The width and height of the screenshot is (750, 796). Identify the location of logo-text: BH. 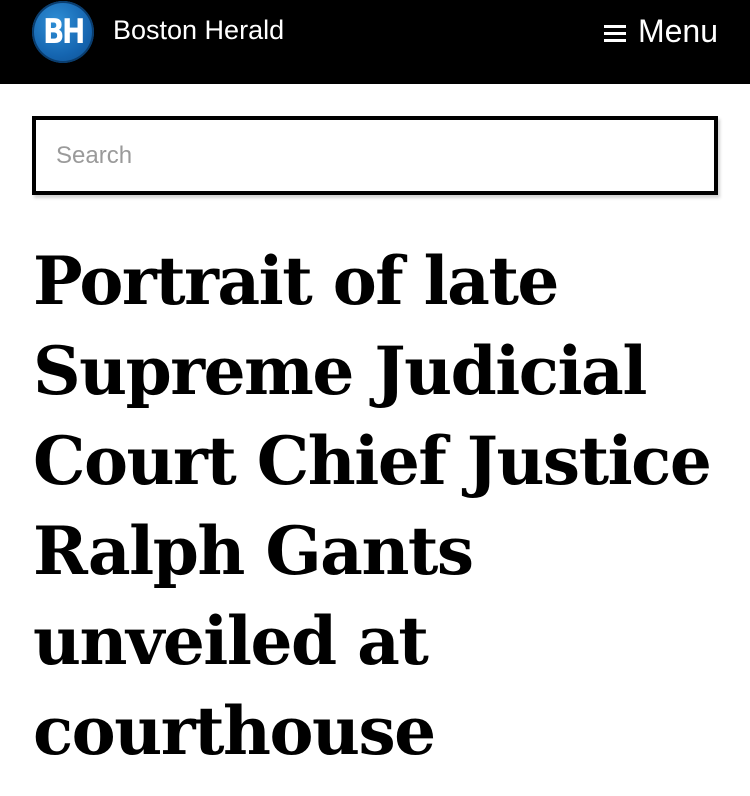
(64, 32).